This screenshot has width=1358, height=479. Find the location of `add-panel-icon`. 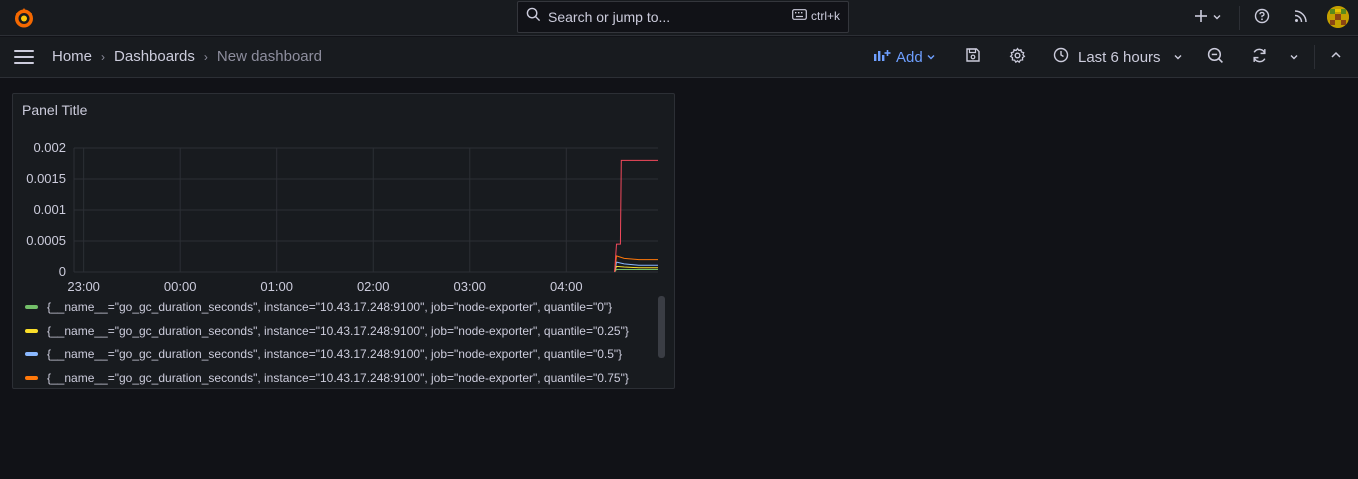

add-panel-icon is located at coordinates (882, 57).